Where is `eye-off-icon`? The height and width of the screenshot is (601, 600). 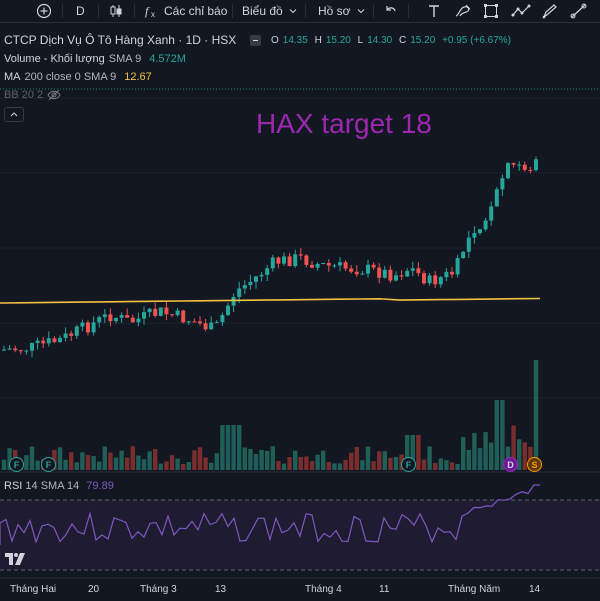
eye-off-icon is located at coordinates (54, 95).